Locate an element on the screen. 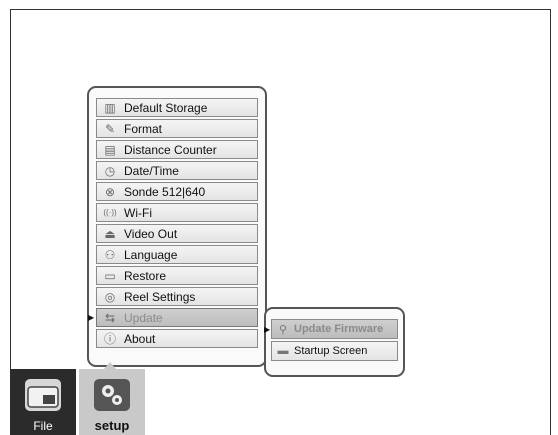 Image resolution: width=558 pixels, height=435 pixels. menu-item-label: Format is located at coordinates (143, 128).